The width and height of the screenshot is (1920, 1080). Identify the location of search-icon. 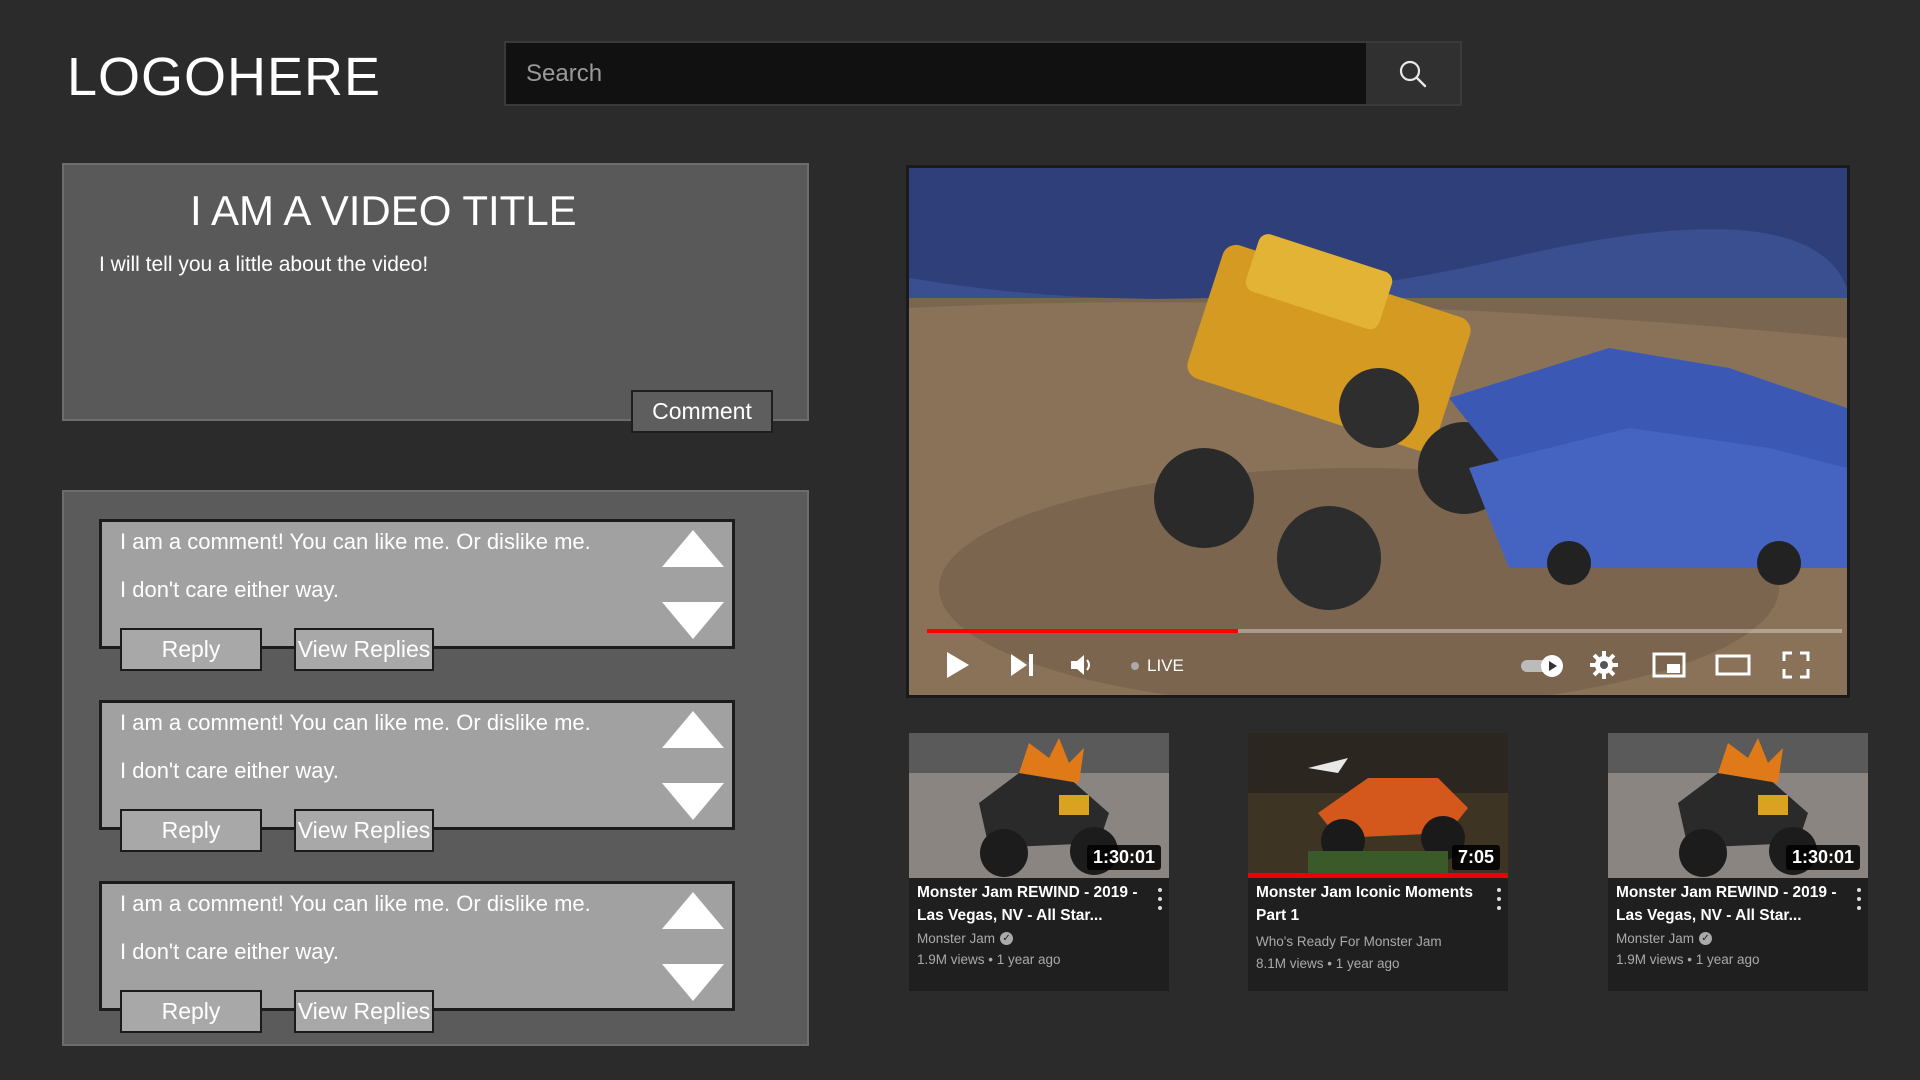
(1413, 73).